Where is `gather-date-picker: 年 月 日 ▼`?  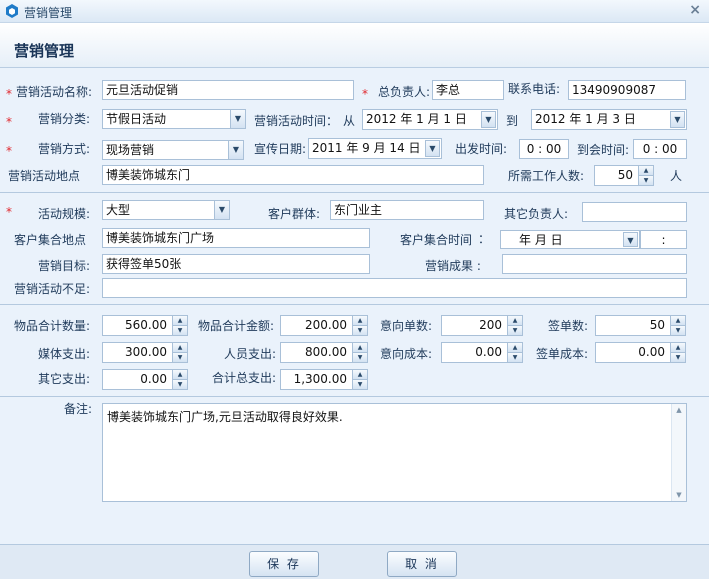 gather-date-picker: 年 月 日 ▼ is located at coordinates (570, 239).